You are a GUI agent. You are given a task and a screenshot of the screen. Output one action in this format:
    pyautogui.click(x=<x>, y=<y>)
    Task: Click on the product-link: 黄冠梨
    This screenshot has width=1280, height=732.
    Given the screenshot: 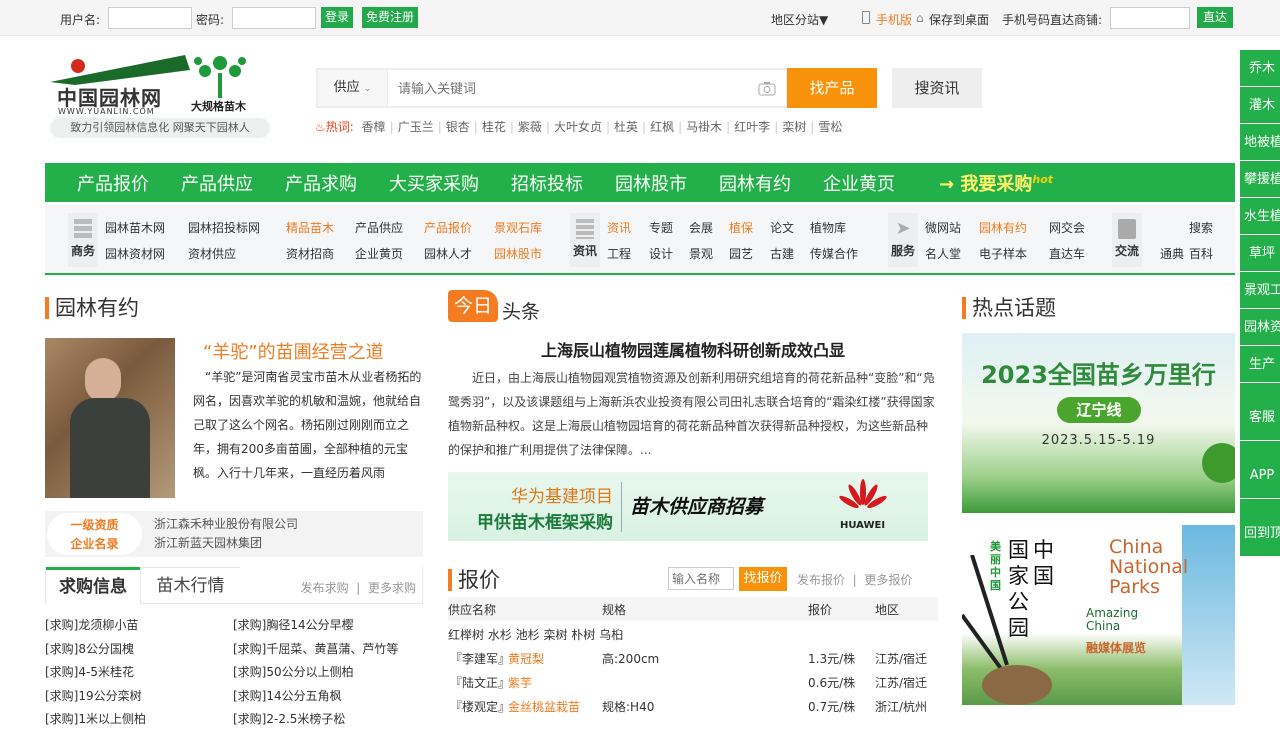 What is the action you would take?
    pyautogui.click(x=526, y=658)
    